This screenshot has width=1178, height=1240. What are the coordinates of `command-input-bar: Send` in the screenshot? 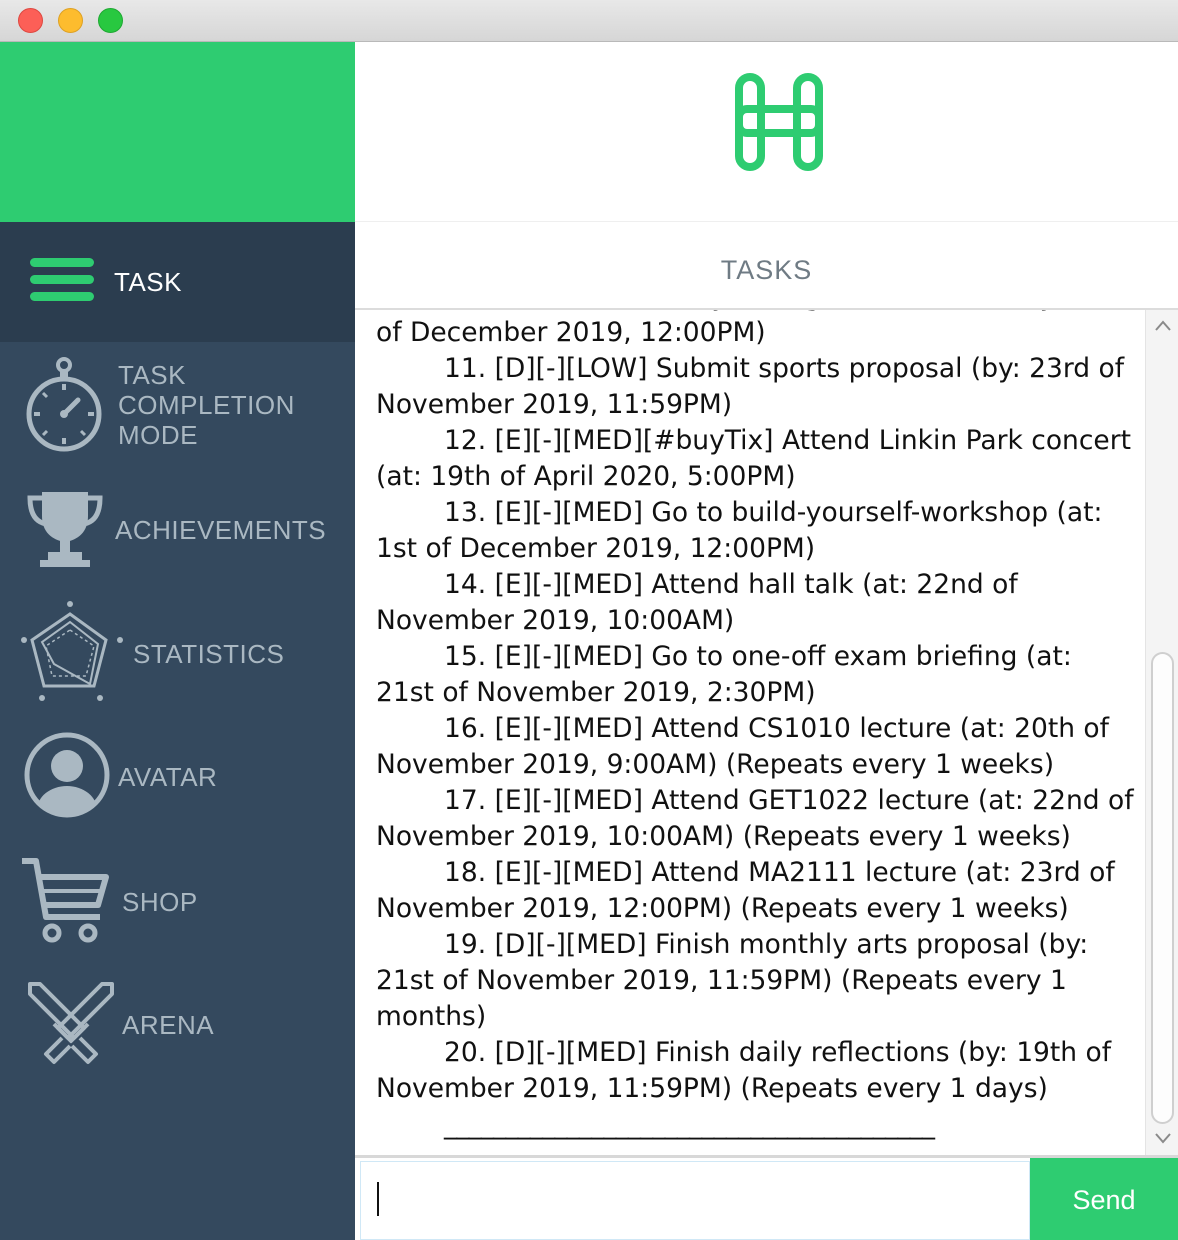 It's located at (766, 1197).